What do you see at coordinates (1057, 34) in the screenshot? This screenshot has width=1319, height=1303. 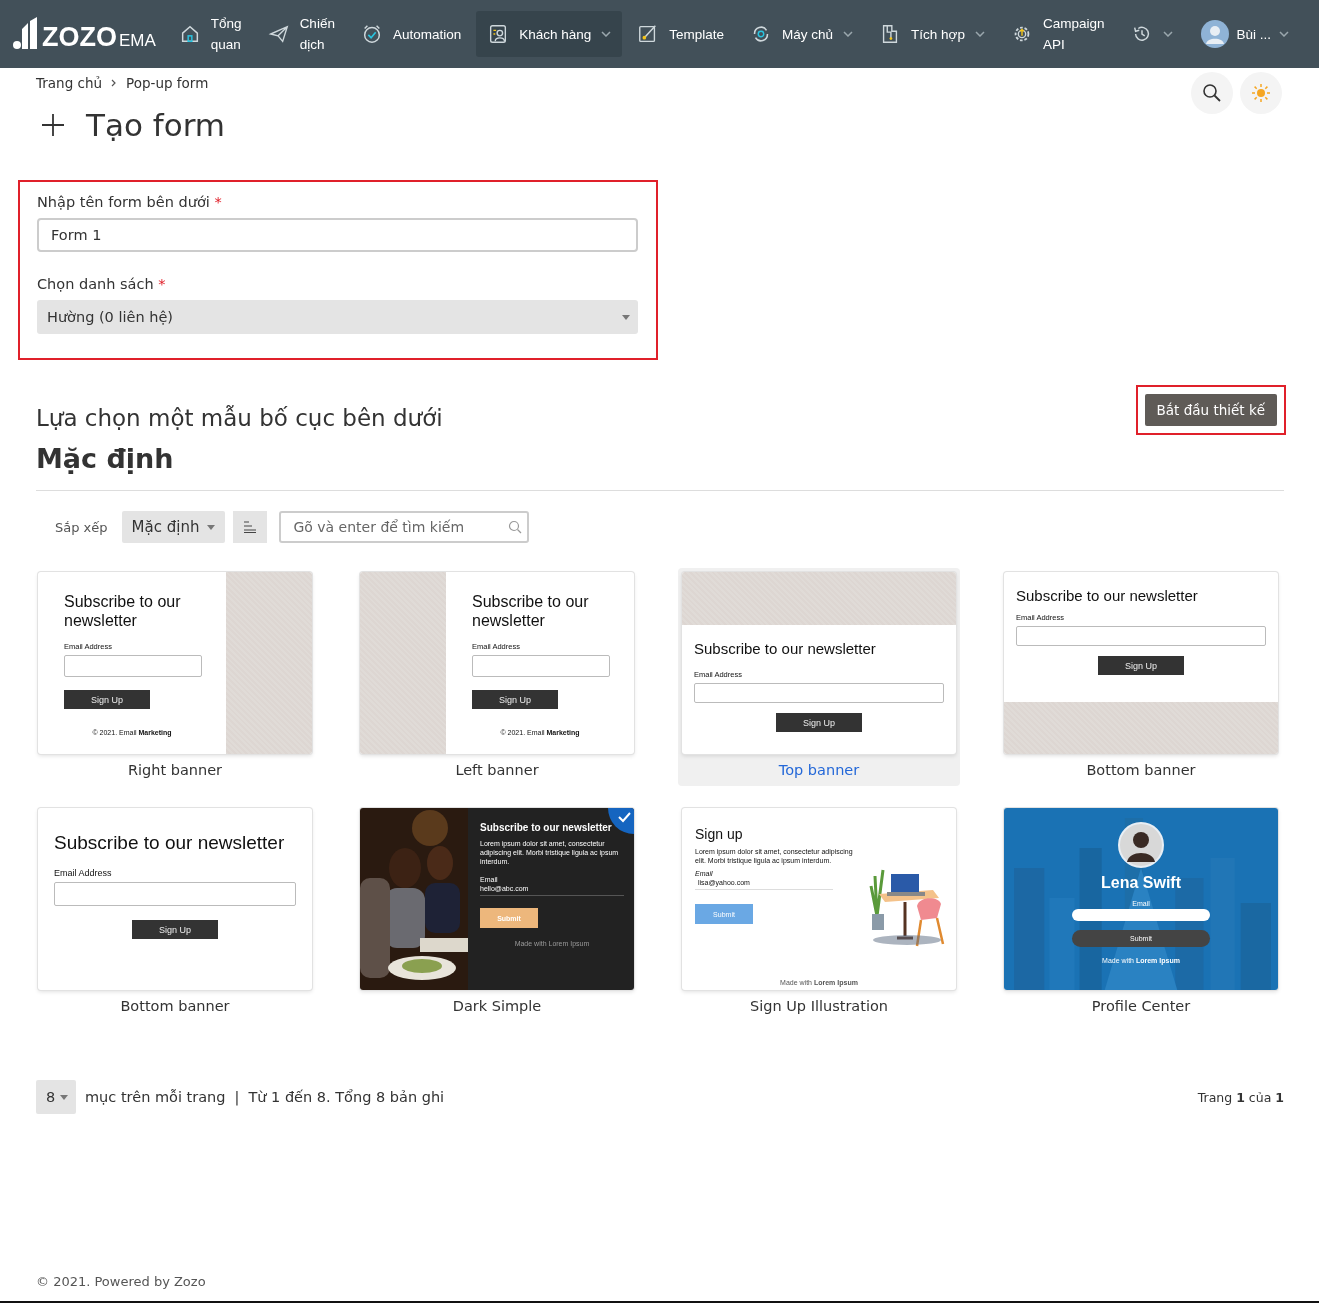 I see `nav-item: Campaign API` at bounding box center [1057, 34].